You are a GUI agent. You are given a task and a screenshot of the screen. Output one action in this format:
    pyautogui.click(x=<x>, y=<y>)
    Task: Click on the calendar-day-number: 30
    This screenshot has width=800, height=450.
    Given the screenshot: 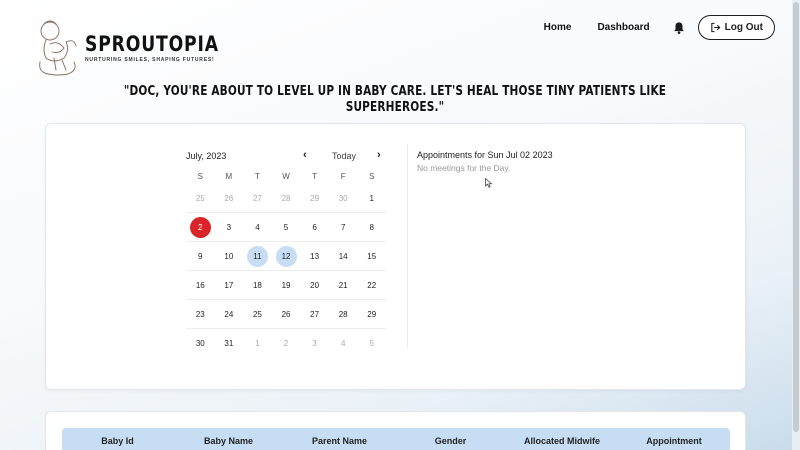 What is the action you would take?
    pyautogui.click(x=343, y=198)
    